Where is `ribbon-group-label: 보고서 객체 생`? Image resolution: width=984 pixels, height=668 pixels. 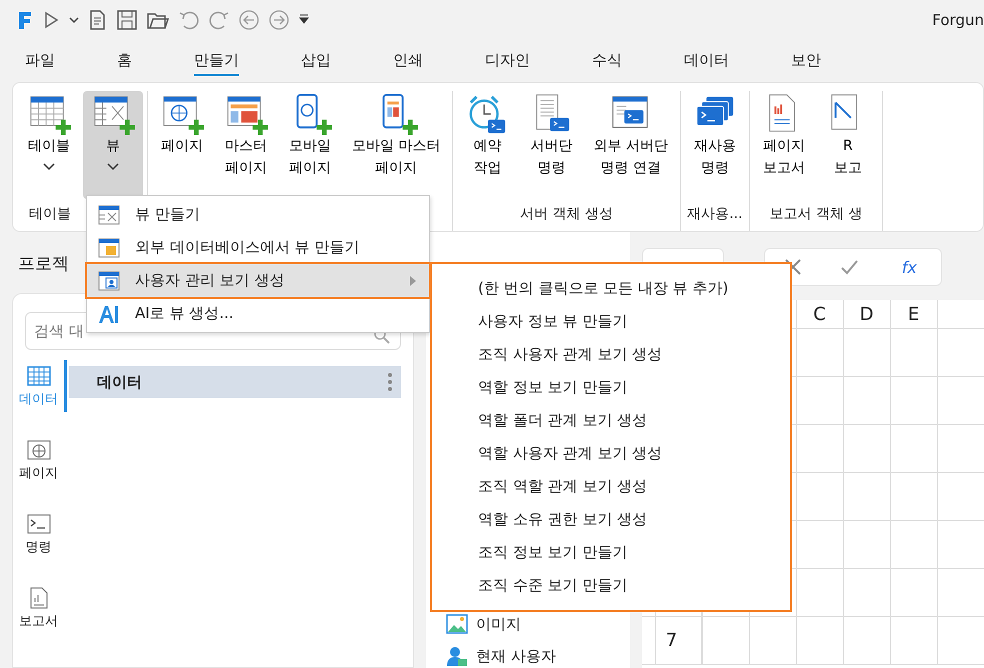 ribbon-group-label: 보고서 객체 생 is located at coordinates (816, 214).